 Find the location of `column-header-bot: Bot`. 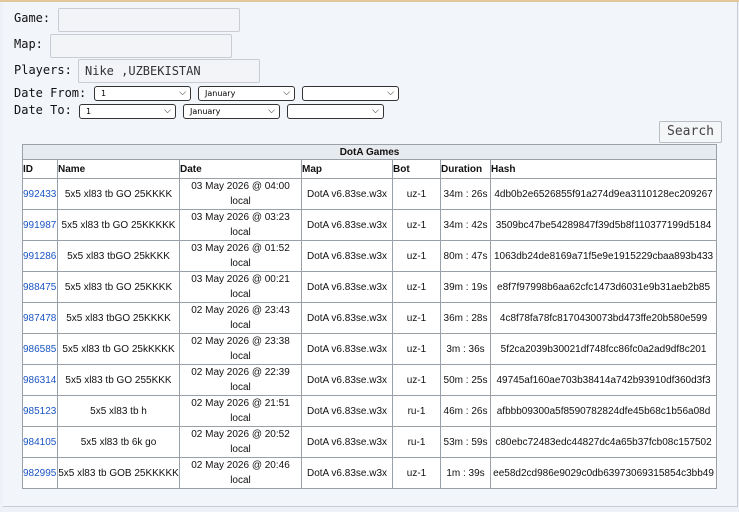

column-header-bot: Bot is located at coordinates (416, 169).